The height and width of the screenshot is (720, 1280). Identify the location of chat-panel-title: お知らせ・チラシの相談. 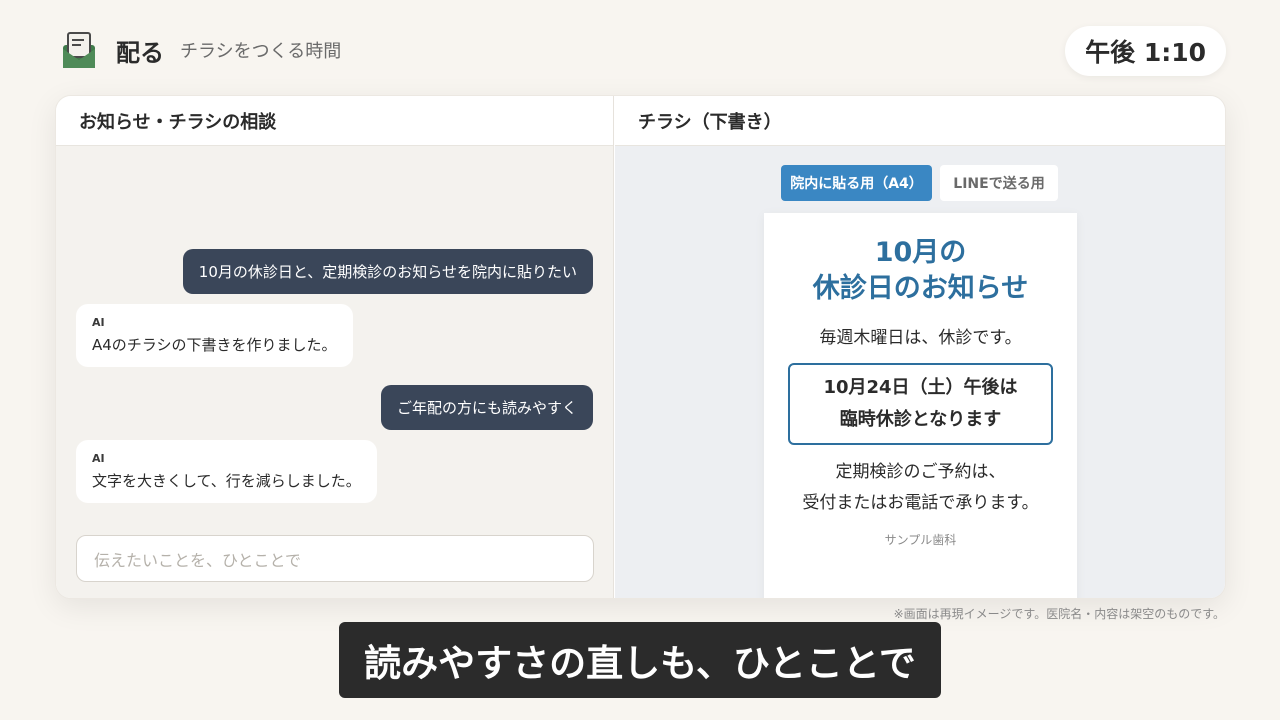
(334, 121).